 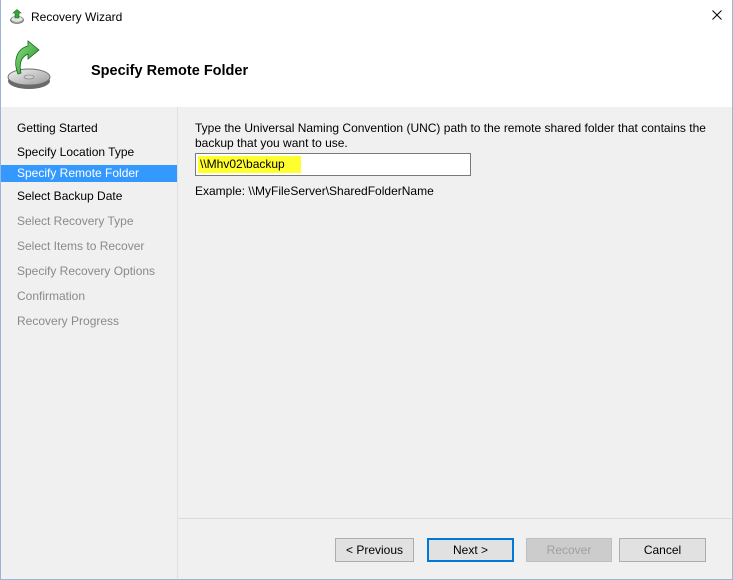 I want to click on page-title: Specify Remote Folder, so click(x=170, y=71).